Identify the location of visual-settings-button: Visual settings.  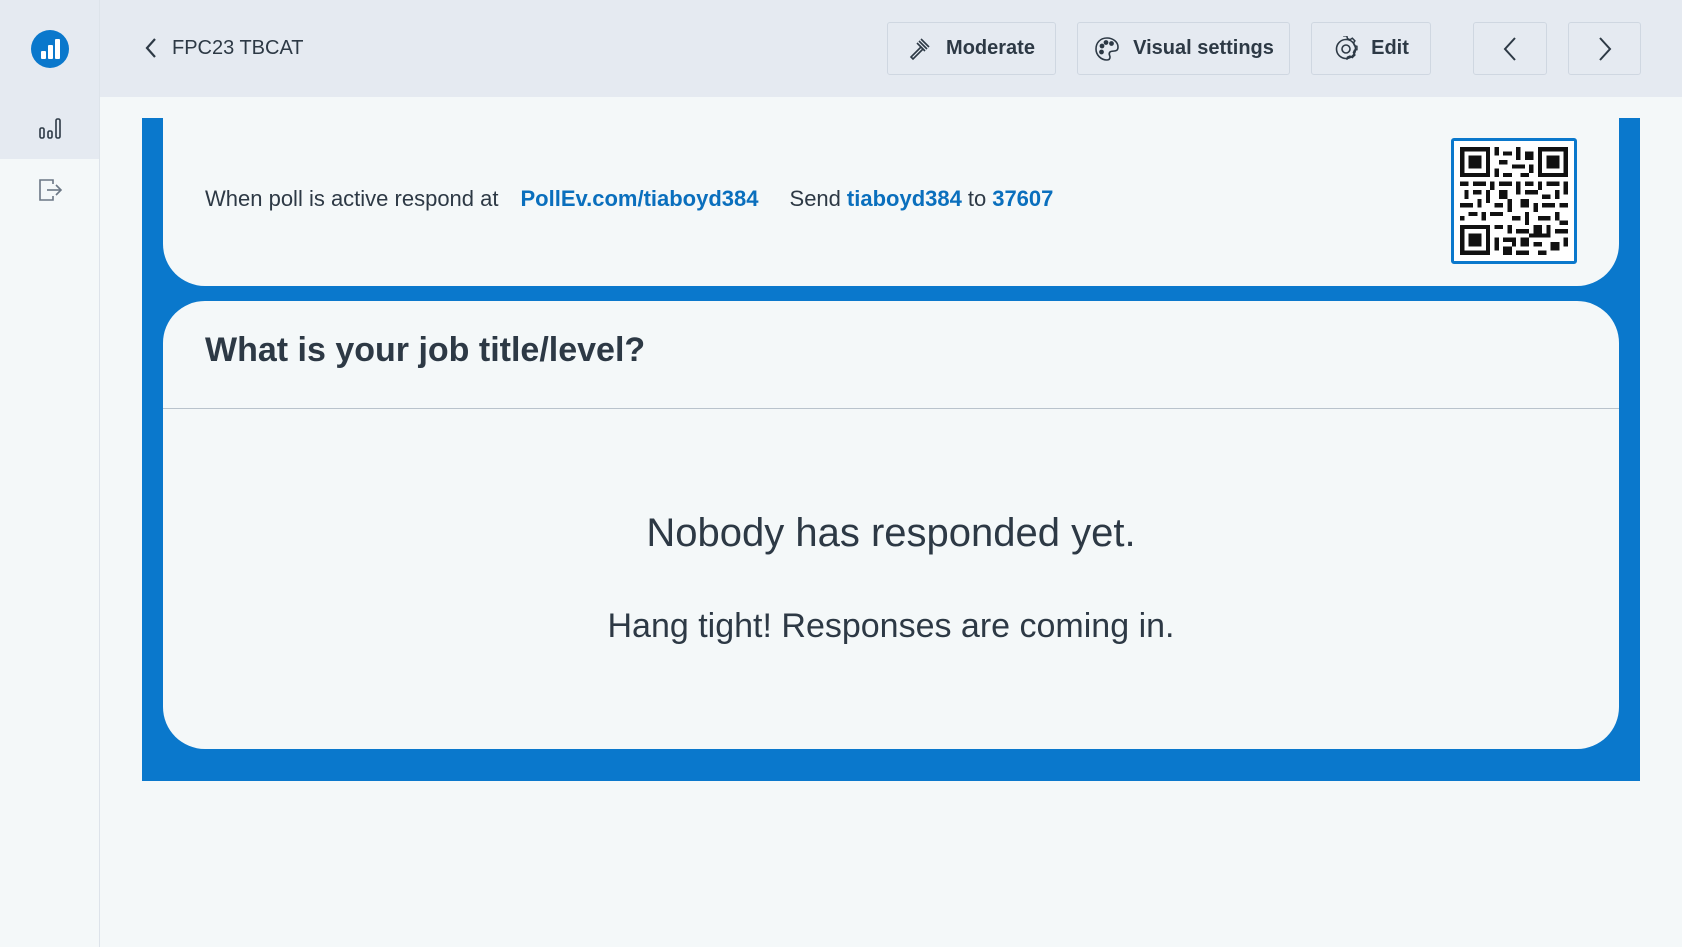
(1183, 48).